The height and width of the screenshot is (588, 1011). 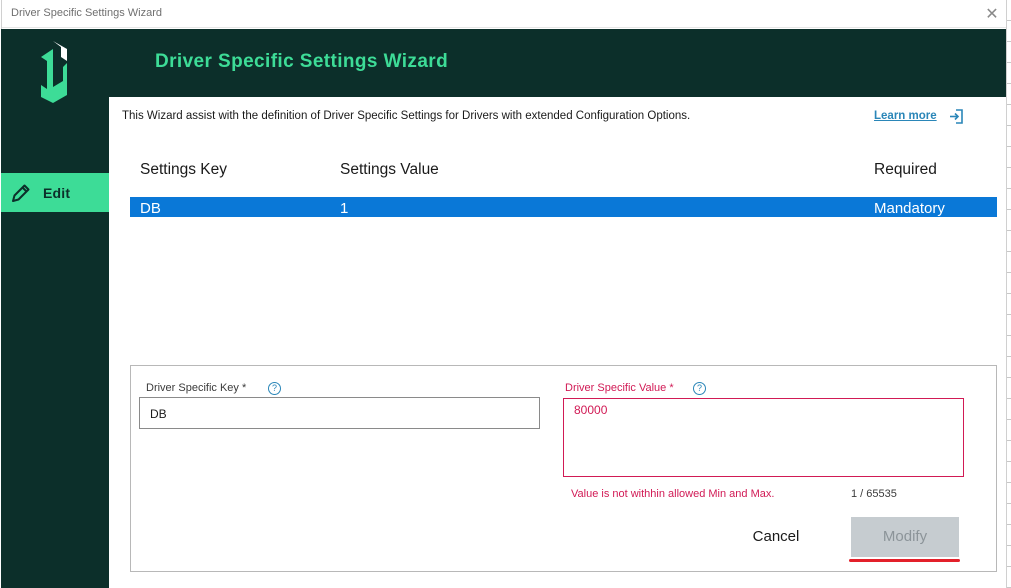 What do you see at coordinates (776, 537) in the screenshot?
I see `cancel-button: Cancel` at bounding box center [776, 537].